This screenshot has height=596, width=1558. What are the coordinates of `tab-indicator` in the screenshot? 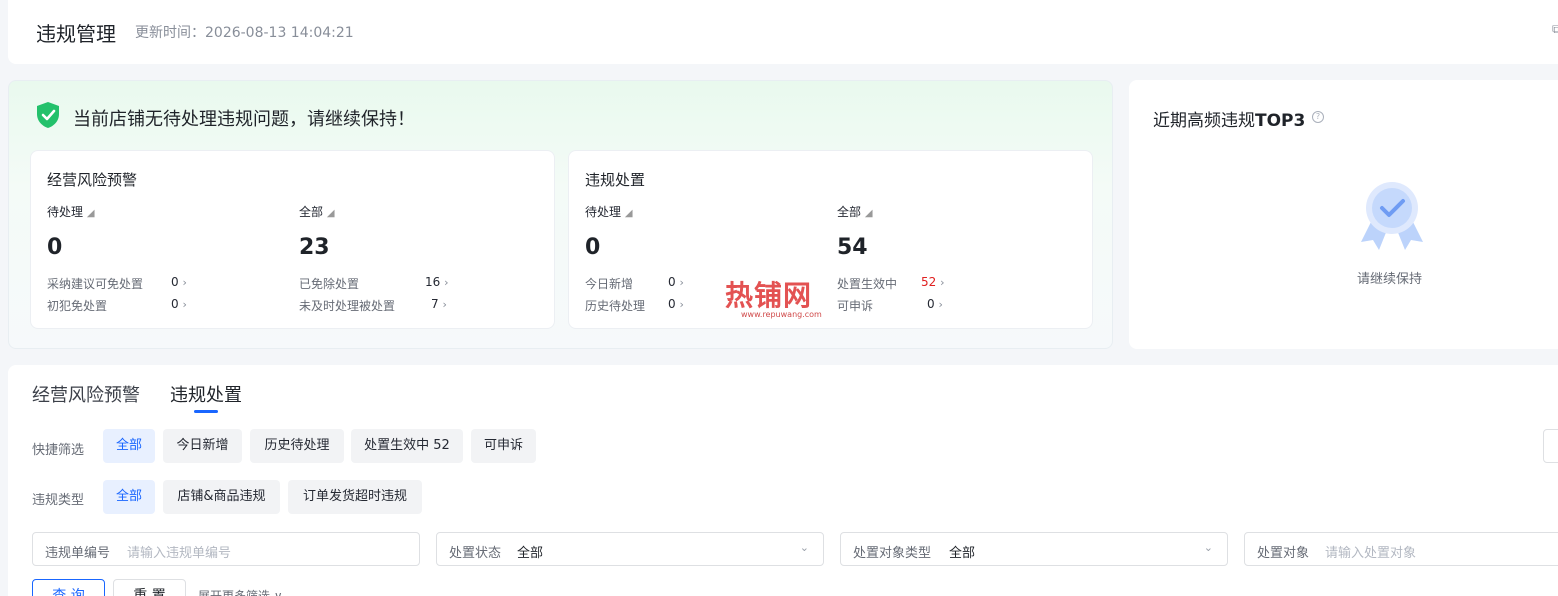 It's located at (206, 411).